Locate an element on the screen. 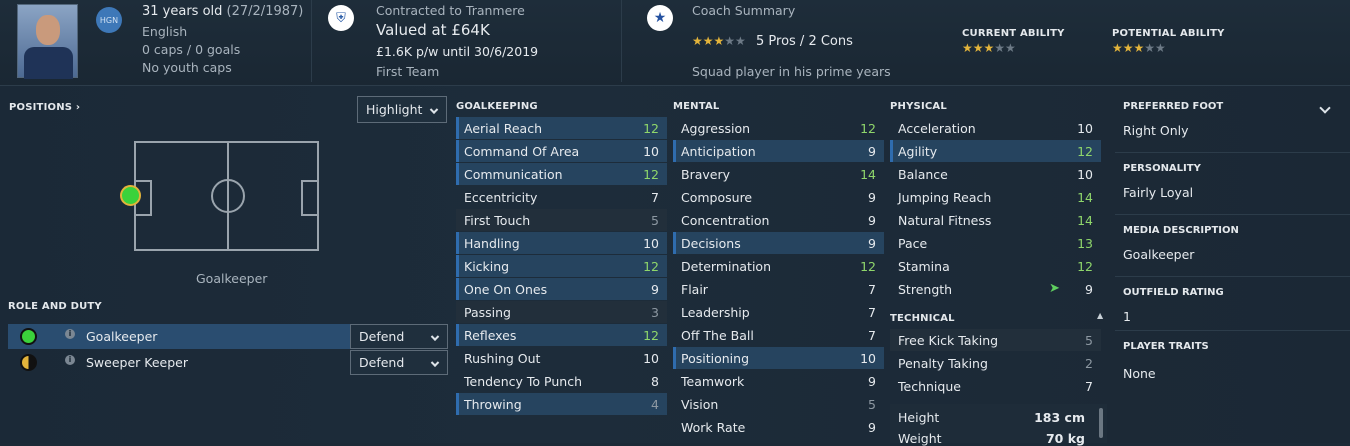  attribute-row: Passing 3 is located at coordinates (561, 312).